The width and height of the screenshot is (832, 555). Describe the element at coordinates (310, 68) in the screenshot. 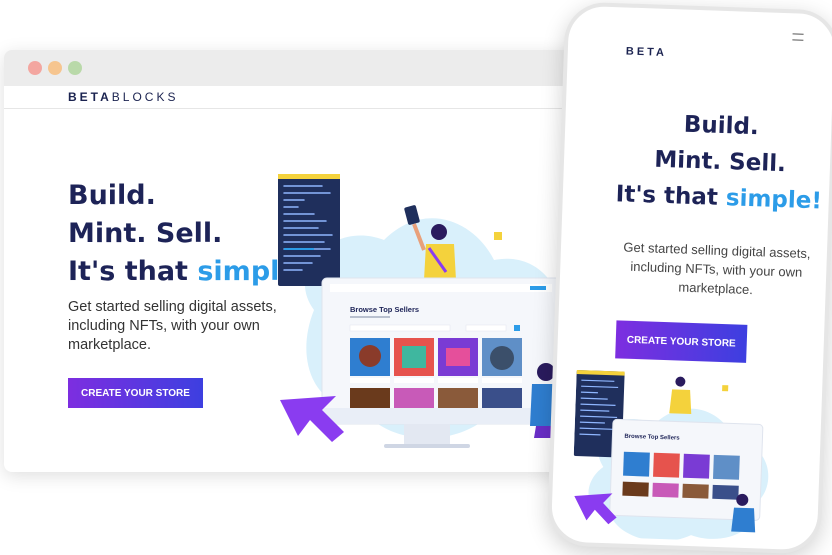

I see `browser-chrome` at that location.